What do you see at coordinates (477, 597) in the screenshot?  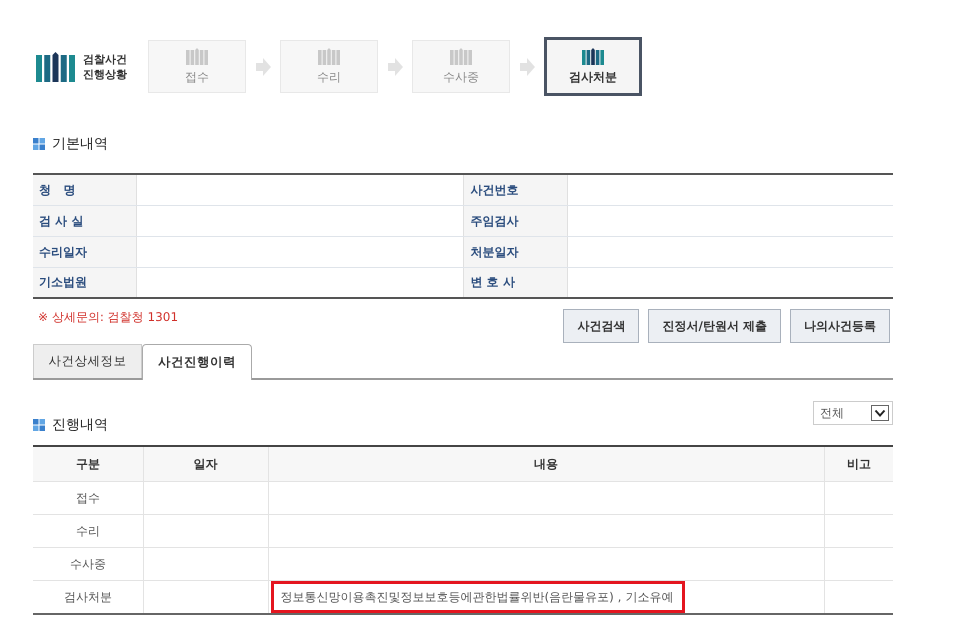 I see `content-text: 정보통신망이용촉진및정보보호등에관한법률위반(음란물유포) , 기소유예` at bounding box center [477, 597].